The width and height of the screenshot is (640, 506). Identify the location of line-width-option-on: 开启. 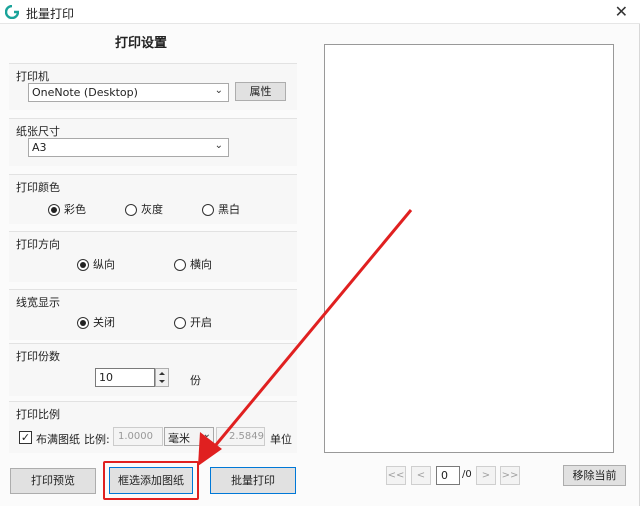
(193, 323).